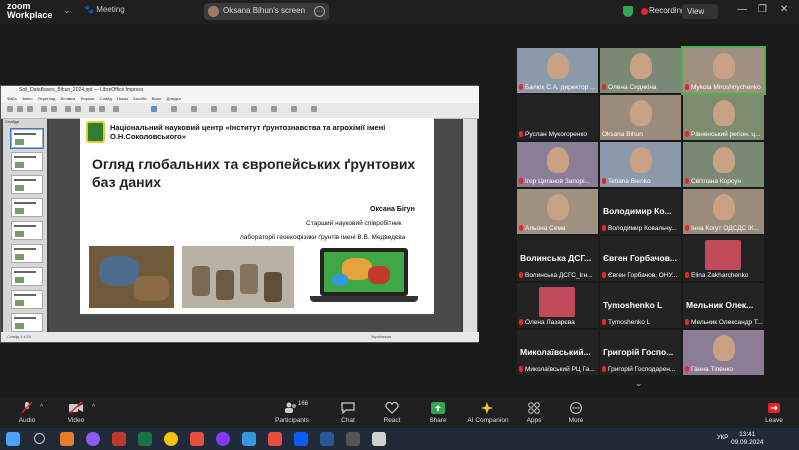 The image size is (799, 450). I want to click on participant-tile: Світлана Корсун, so click(723, 164).